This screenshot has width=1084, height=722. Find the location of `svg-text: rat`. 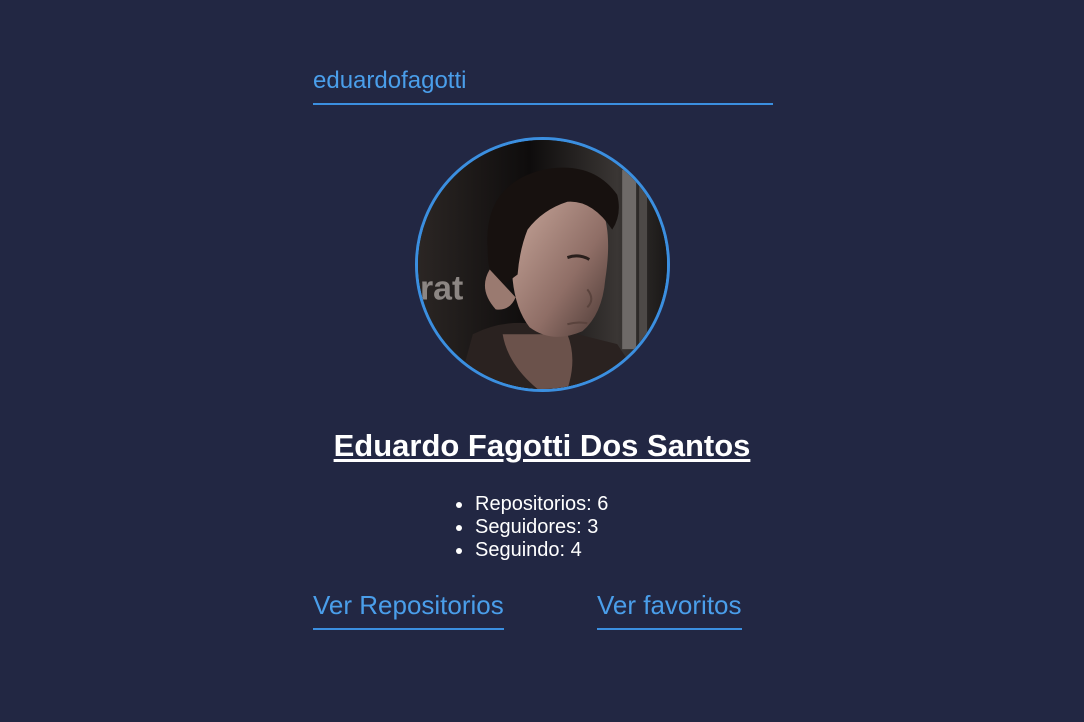

svg-text: rat is located at coordinates (441, 288).